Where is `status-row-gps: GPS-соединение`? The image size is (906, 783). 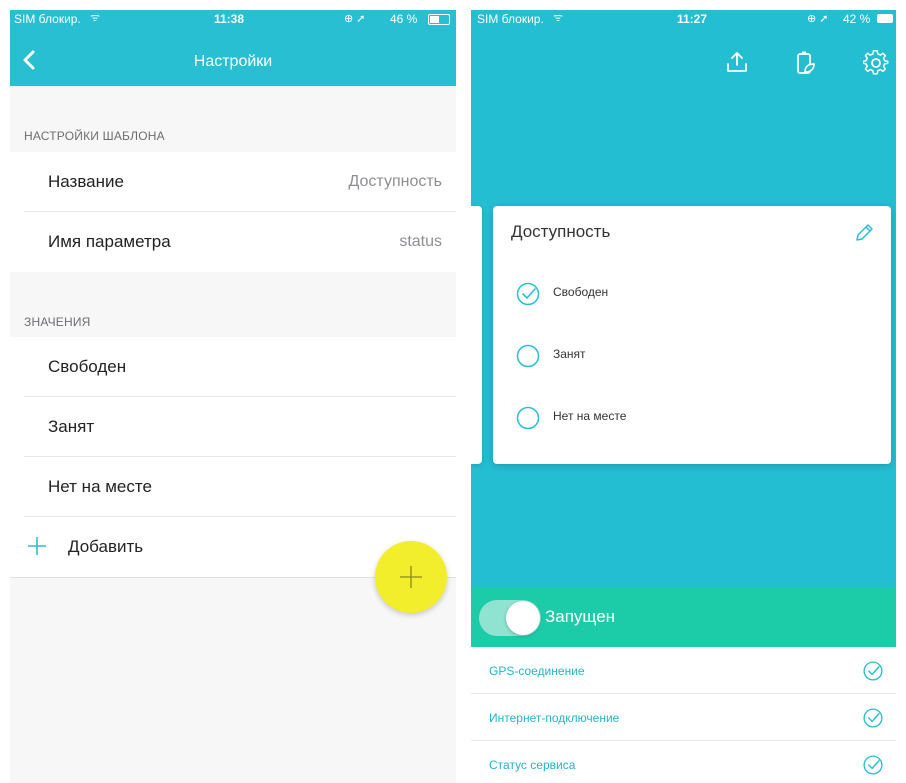 status-row-gps: GPS-соединение is located at coordinates (683, 670).